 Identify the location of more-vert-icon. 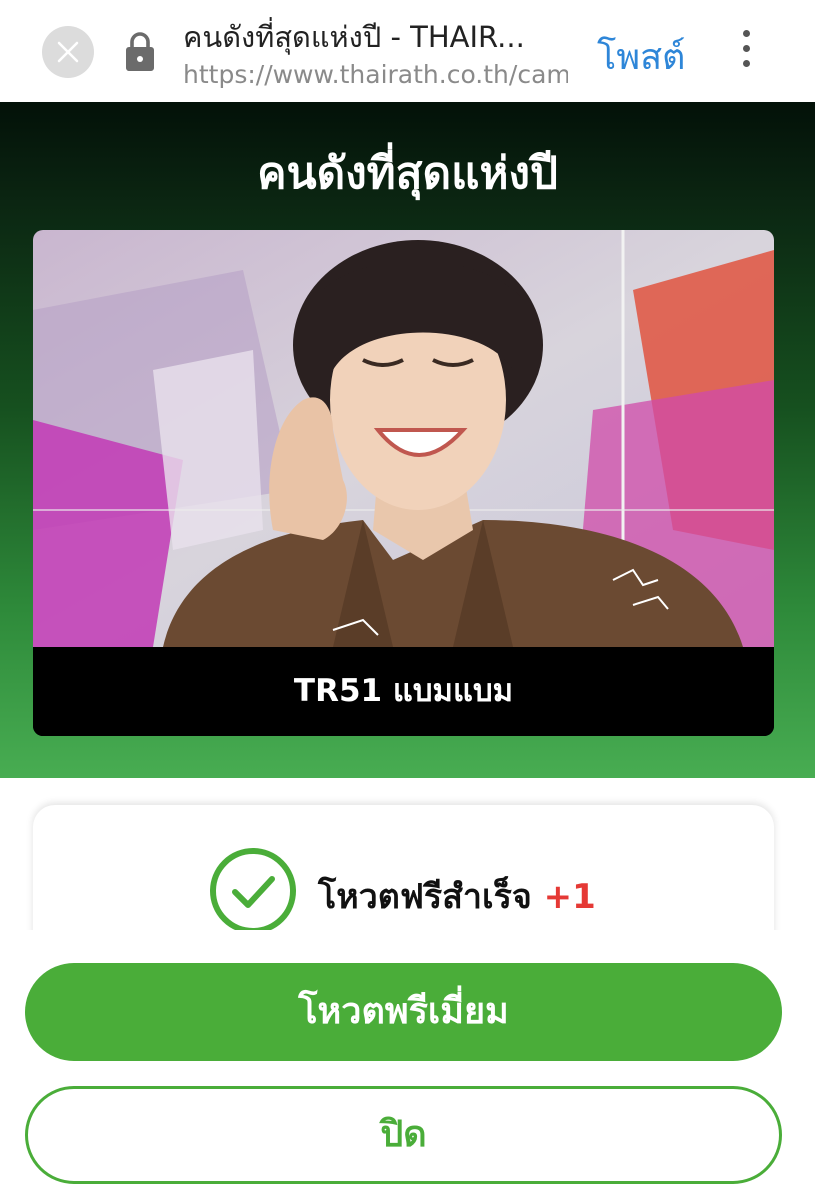
(746, 52).